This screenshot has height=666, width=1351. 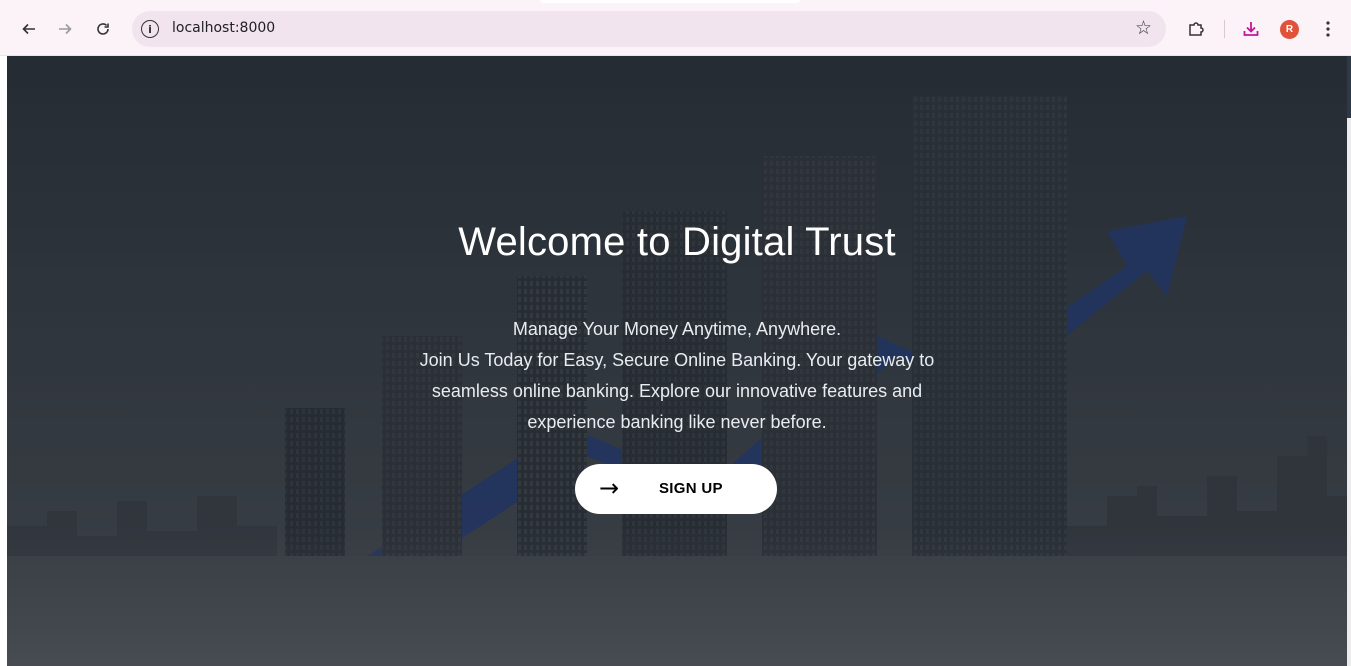 I want to click on puzzle-icon, so click(x=1196, y=29).